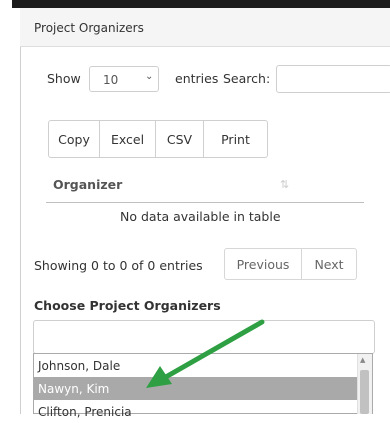 The image size is (390, 423). I want to click on export-button-group: Copy Excel CSV Print, so click(158, 139).